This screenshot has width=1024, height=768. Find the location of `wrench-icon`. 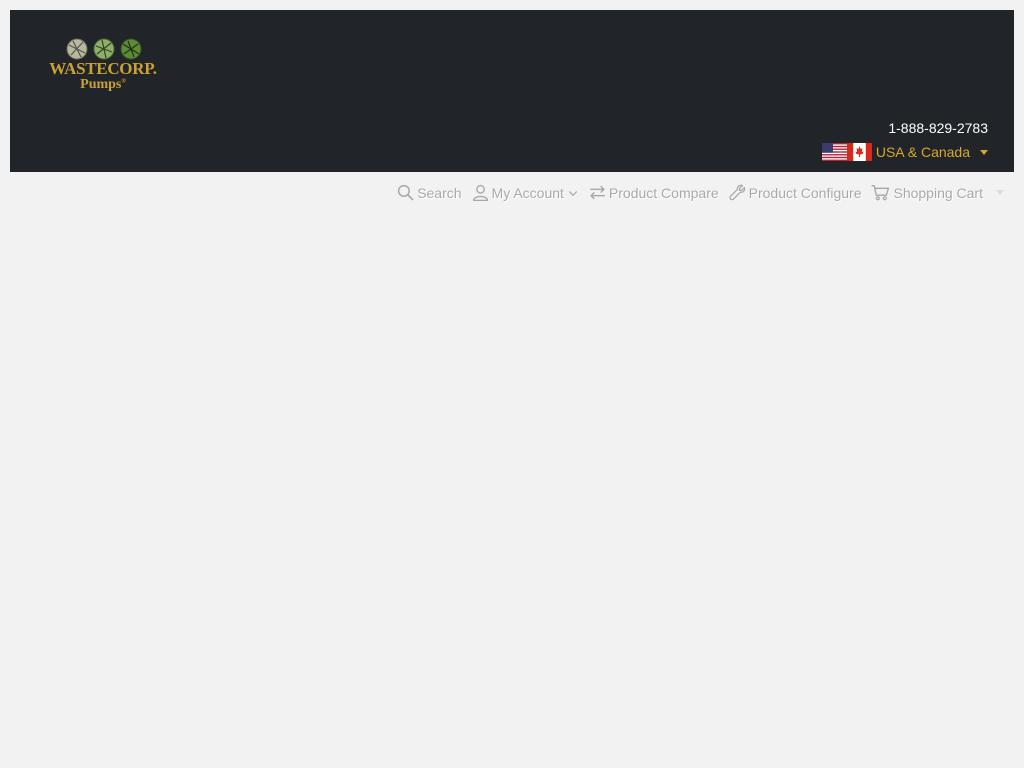

wrench-icon is located at coordinates (737, 192).